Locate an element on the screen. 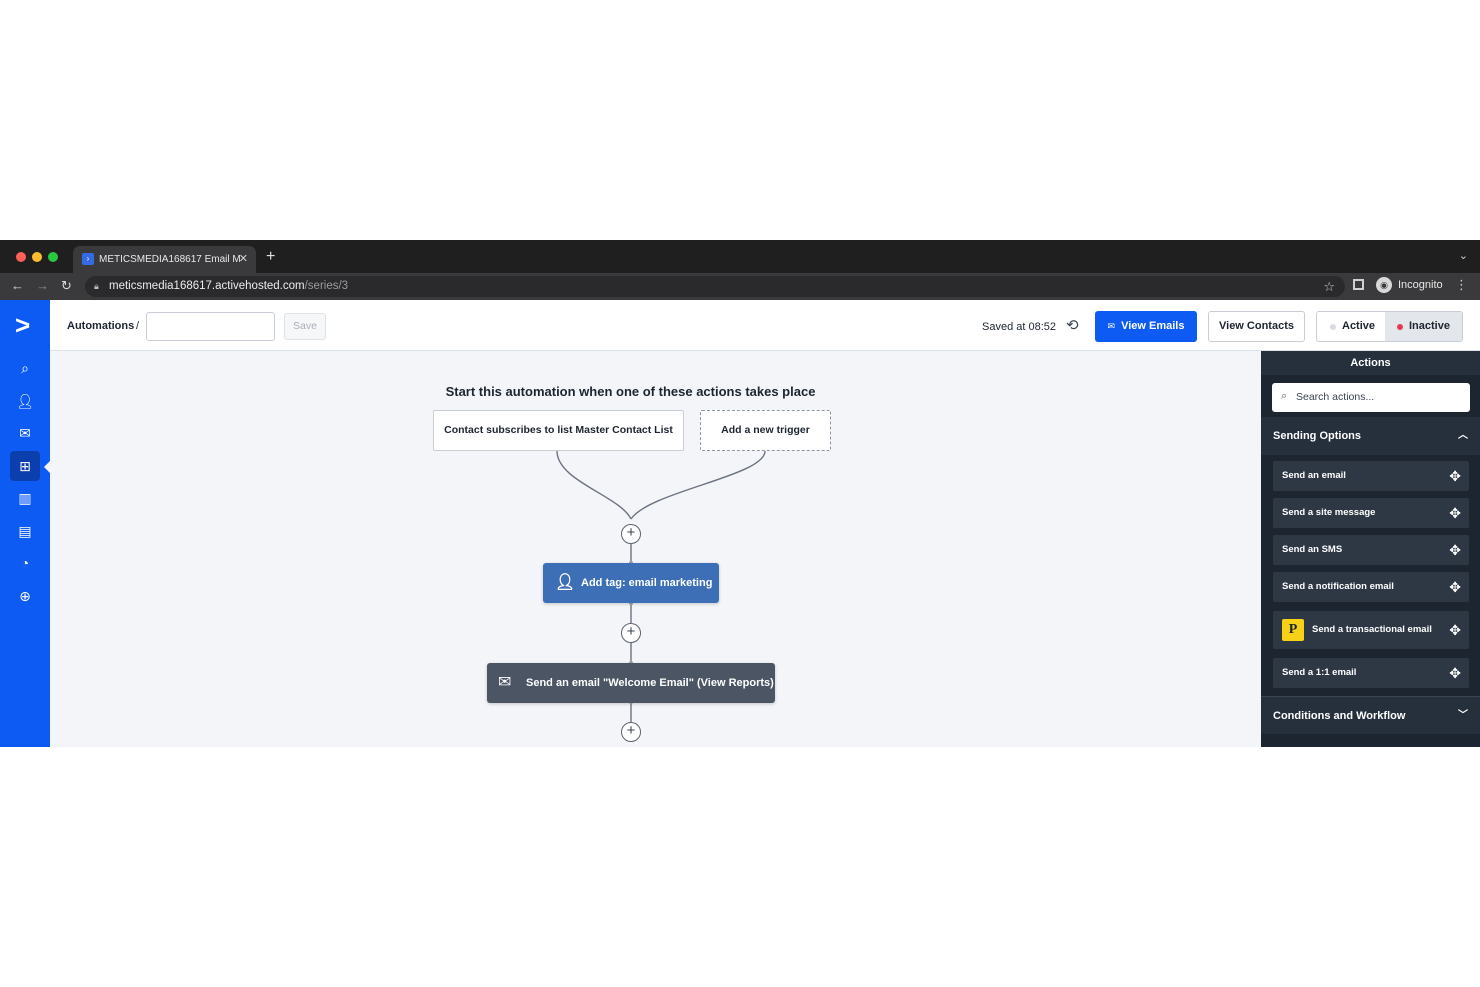 This screenshot has width=1480, height=987. section-sending-options: Sending Options ︿ is located at coordinates (1370, 436).